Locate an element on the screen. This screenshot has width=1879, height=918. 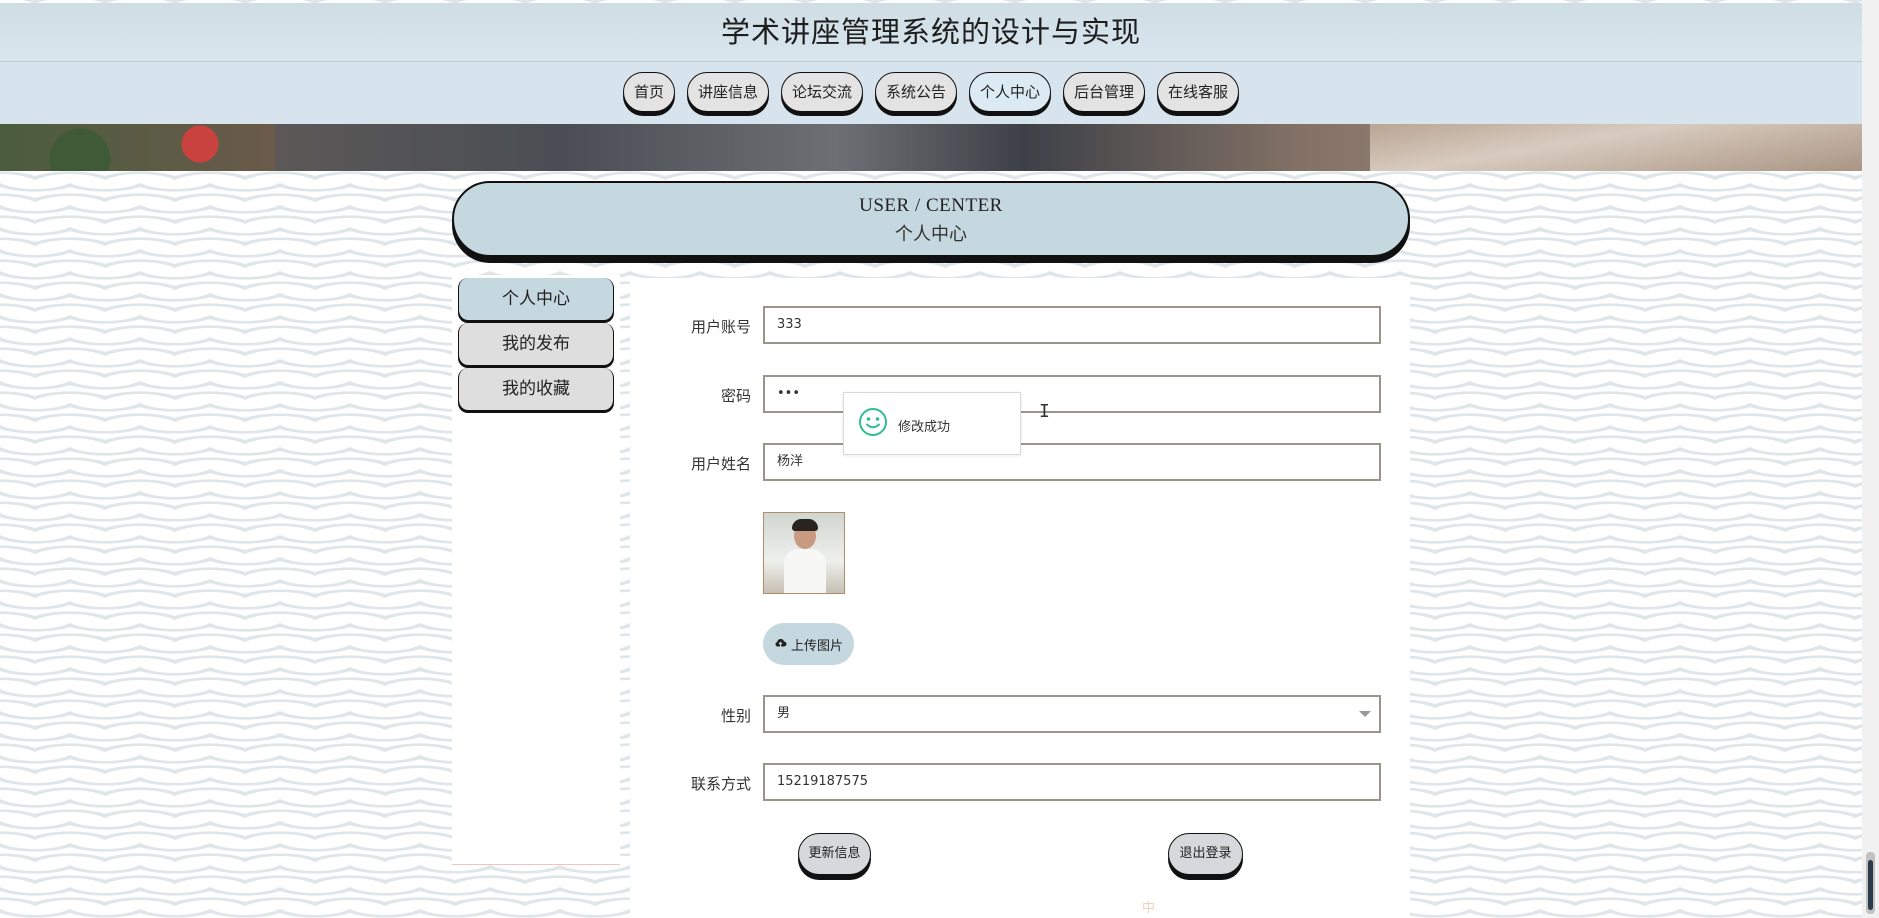
sidebar: 个人中心 我的发布 我的收藏 is located at coordinates (536, 570).